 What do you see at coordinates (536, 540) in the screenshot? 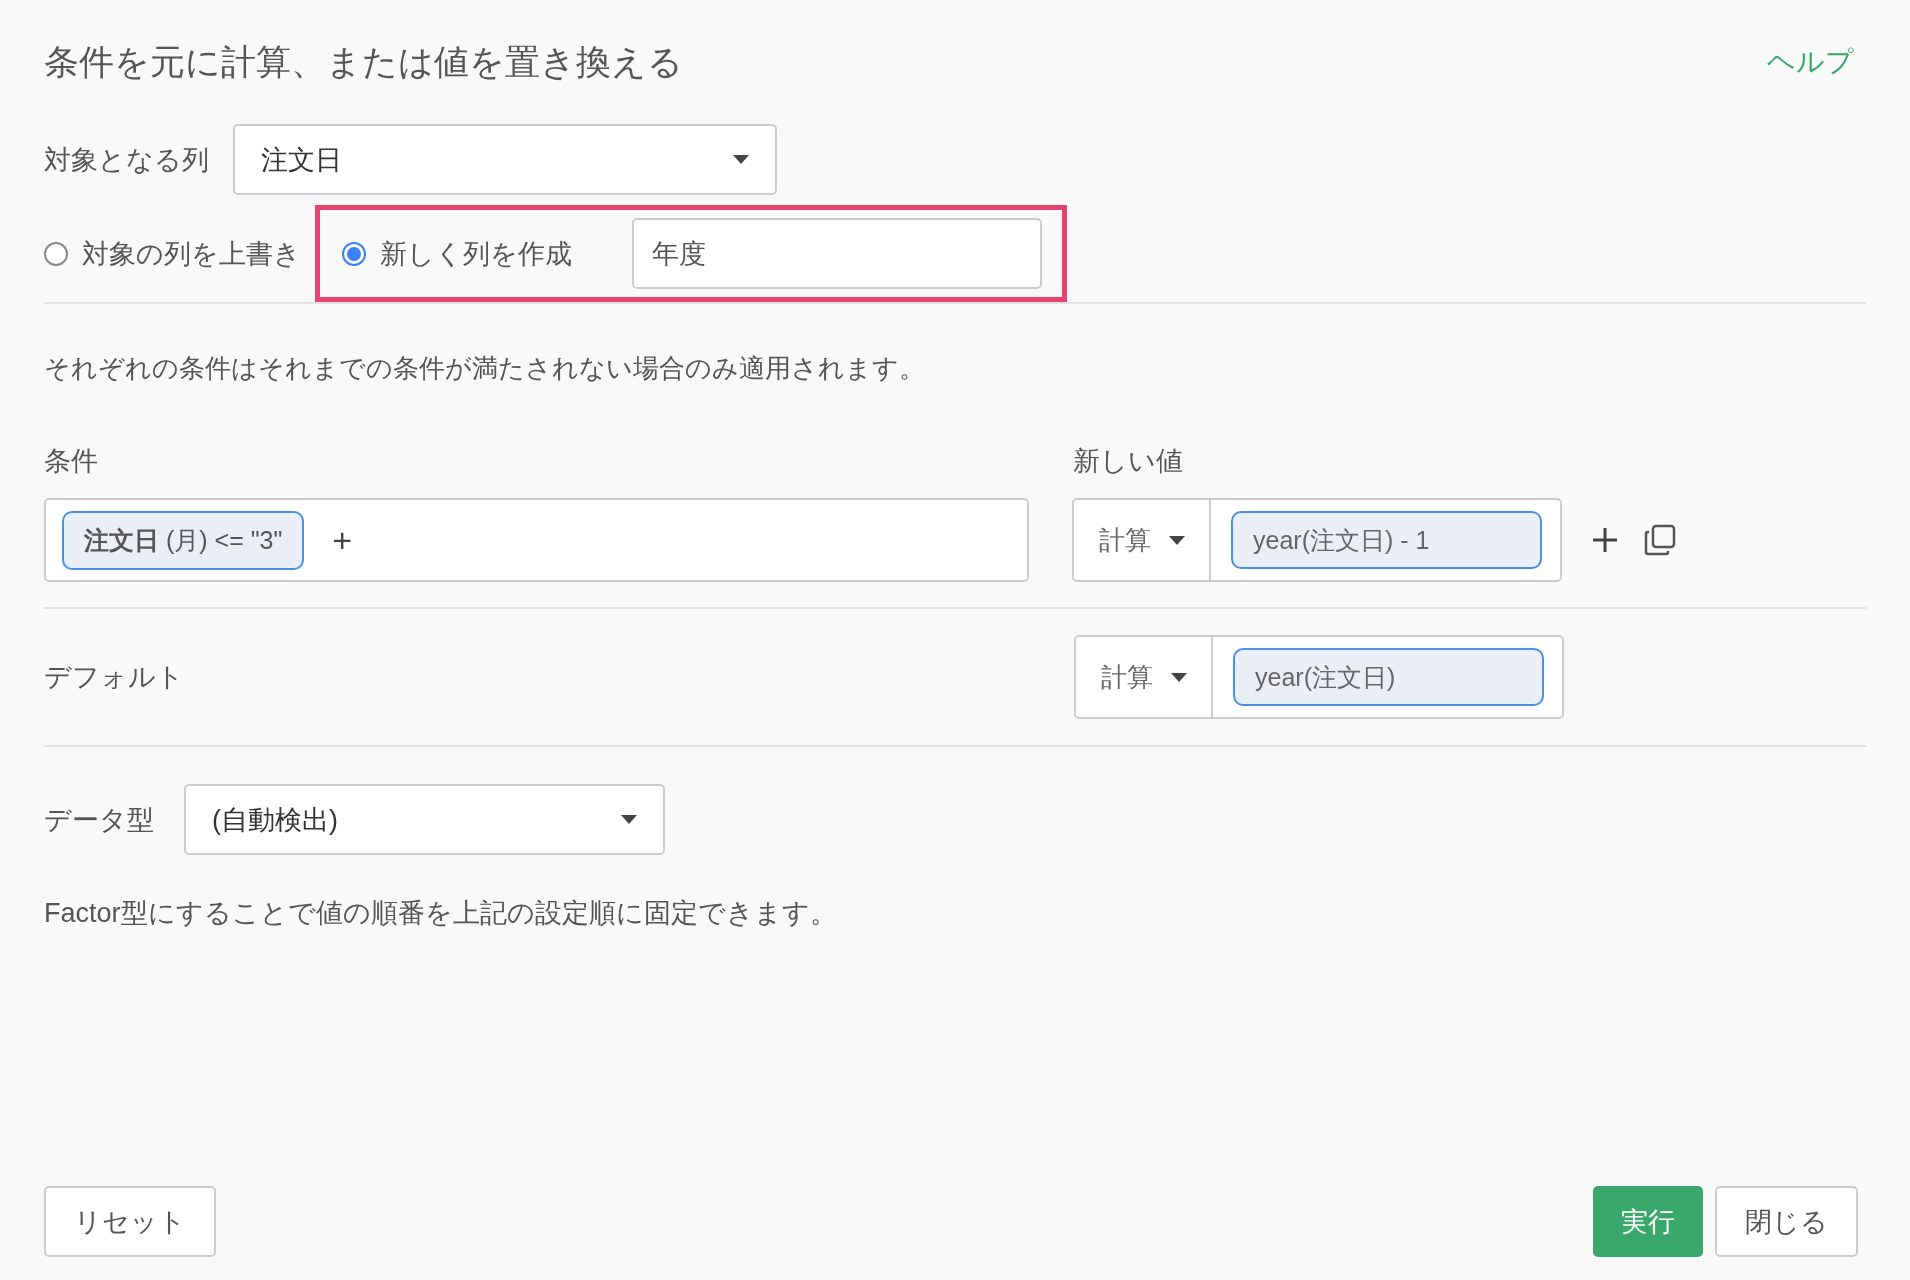
I see `condition-field: 注文日 (月) <= "3" +` at bounding box center [536, 540].